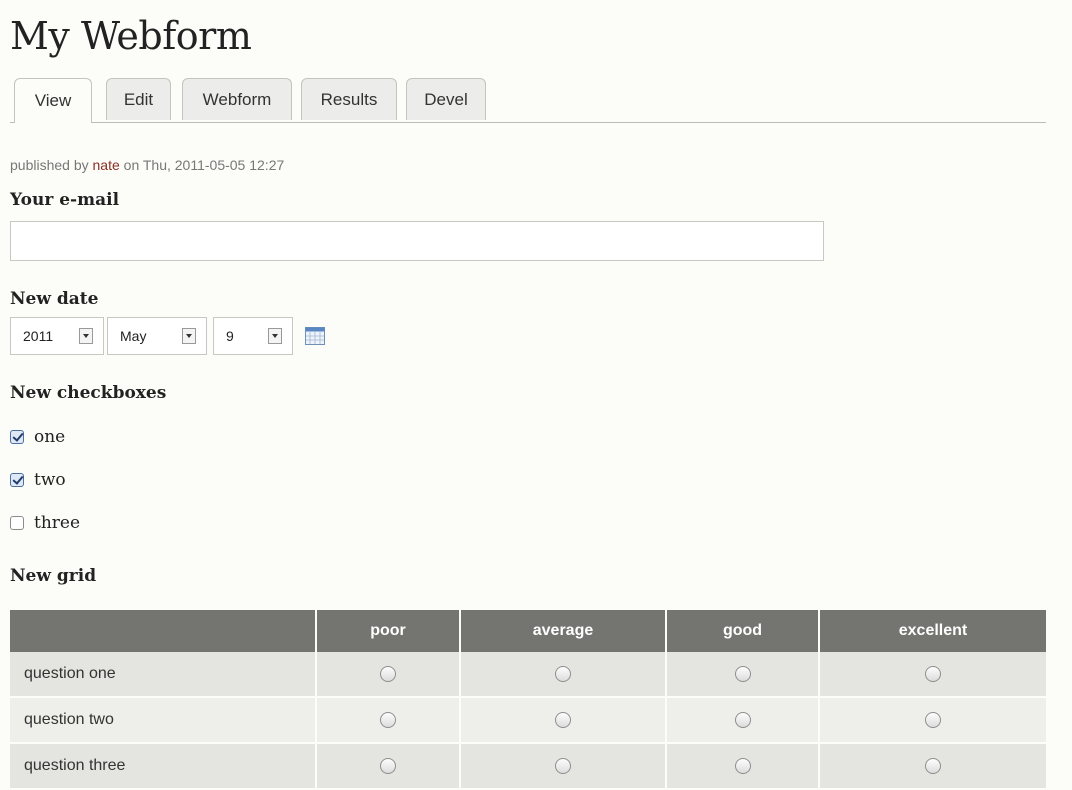  Describe the element at coordinates (50, 480) in the screenshot. I see `checkbox-label: two` at that location.